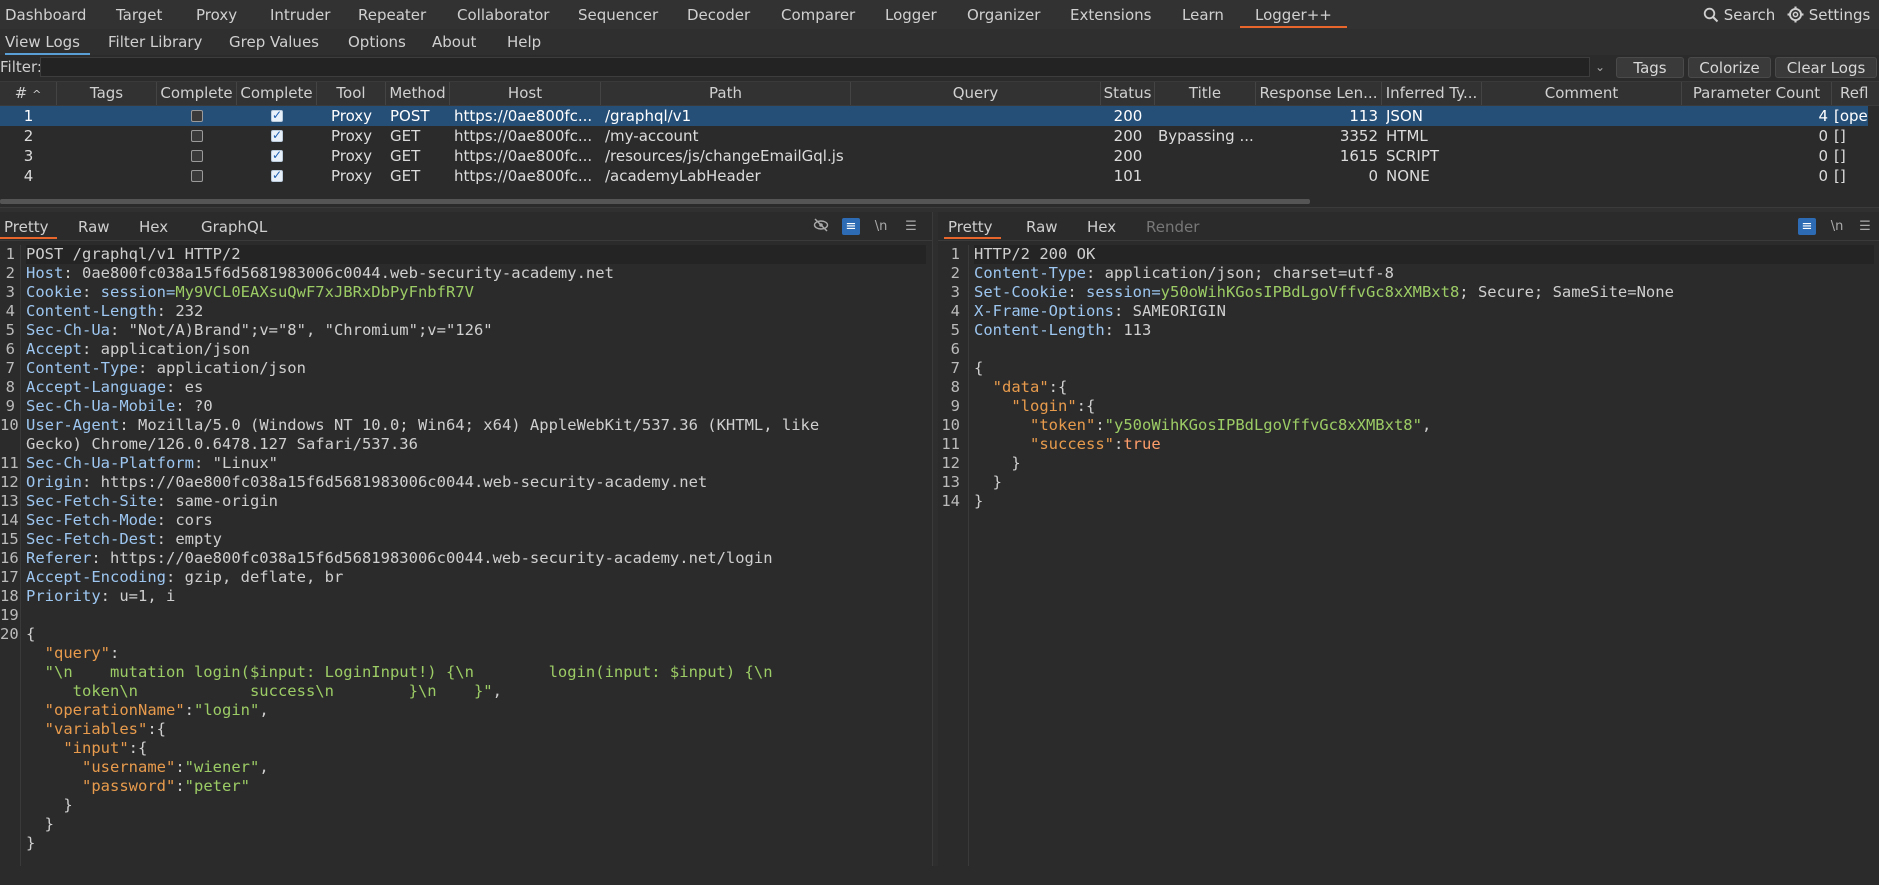 The width and height of the screenshot is (1879, 885). What do you see at coordinates (655, 201) in the screenshot?
I see `table-horizontal-scrollbar` at bounding box center [655, 201].